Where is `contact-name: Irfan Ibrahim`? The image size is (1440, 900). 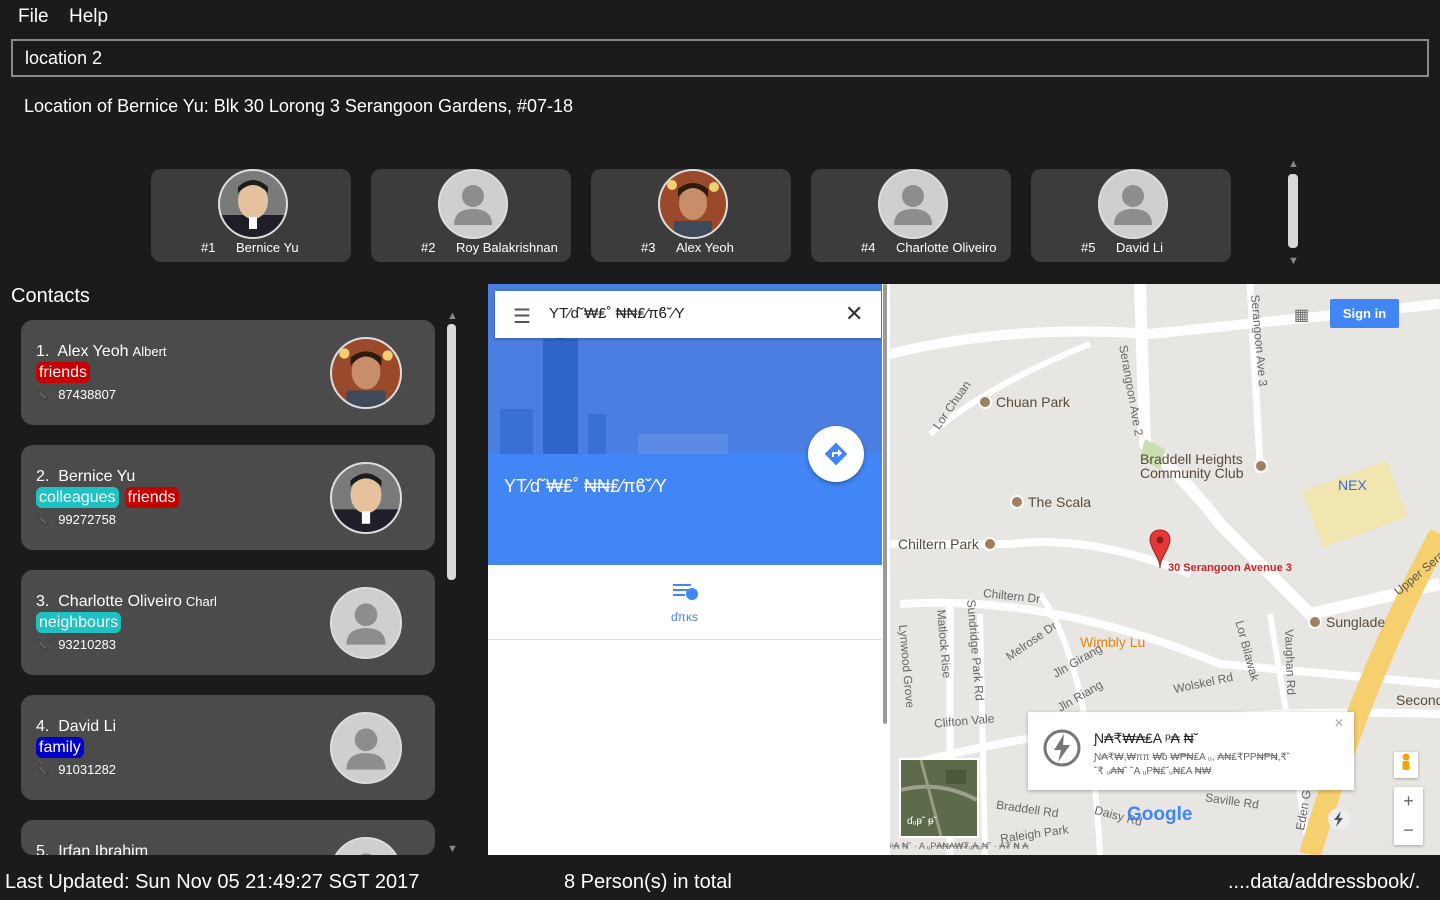
contact-name: Irfan Ibrahim is located at coordinates (103, 849).